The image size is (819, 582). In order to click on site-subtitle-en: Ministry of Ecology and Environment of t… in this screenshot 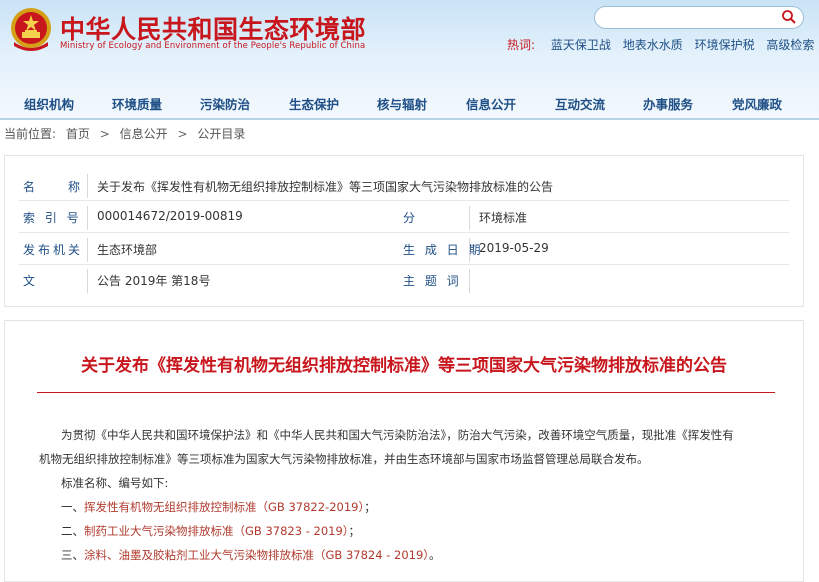, I will do `click(213, 46)`.